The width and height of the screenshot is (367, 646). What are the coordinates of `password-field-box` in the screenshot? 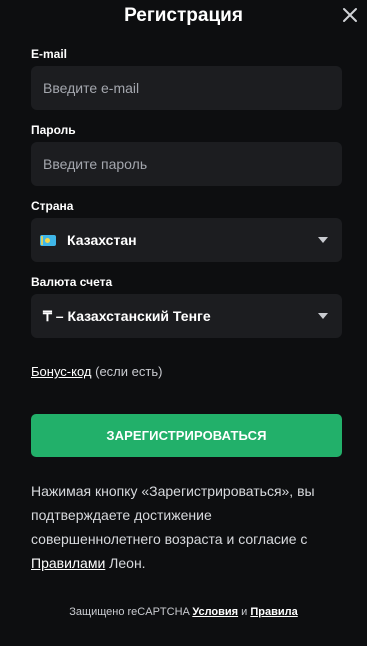 It's located at (186, 164).